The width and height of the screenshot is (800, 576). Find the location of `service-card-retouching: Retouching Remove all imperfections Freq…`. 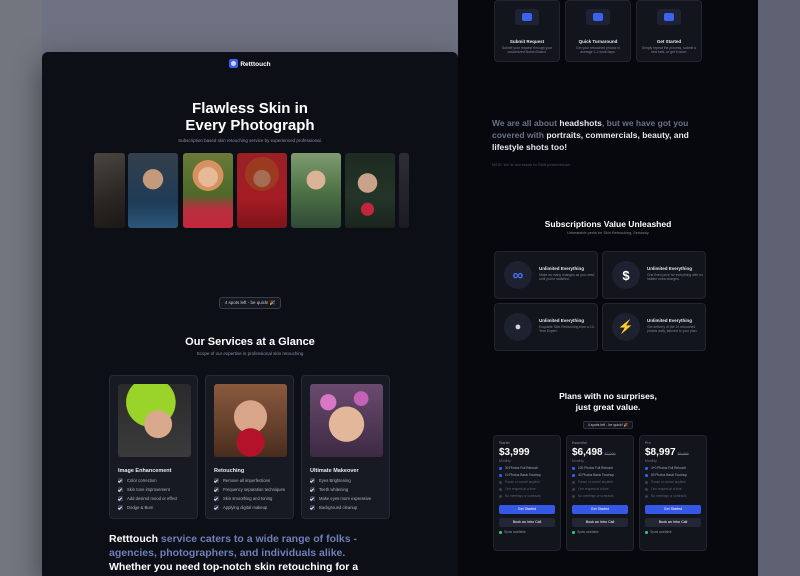

service-card-retouching: Retouching Remove all imperfections Freq… is located at coordinates (249, 447).